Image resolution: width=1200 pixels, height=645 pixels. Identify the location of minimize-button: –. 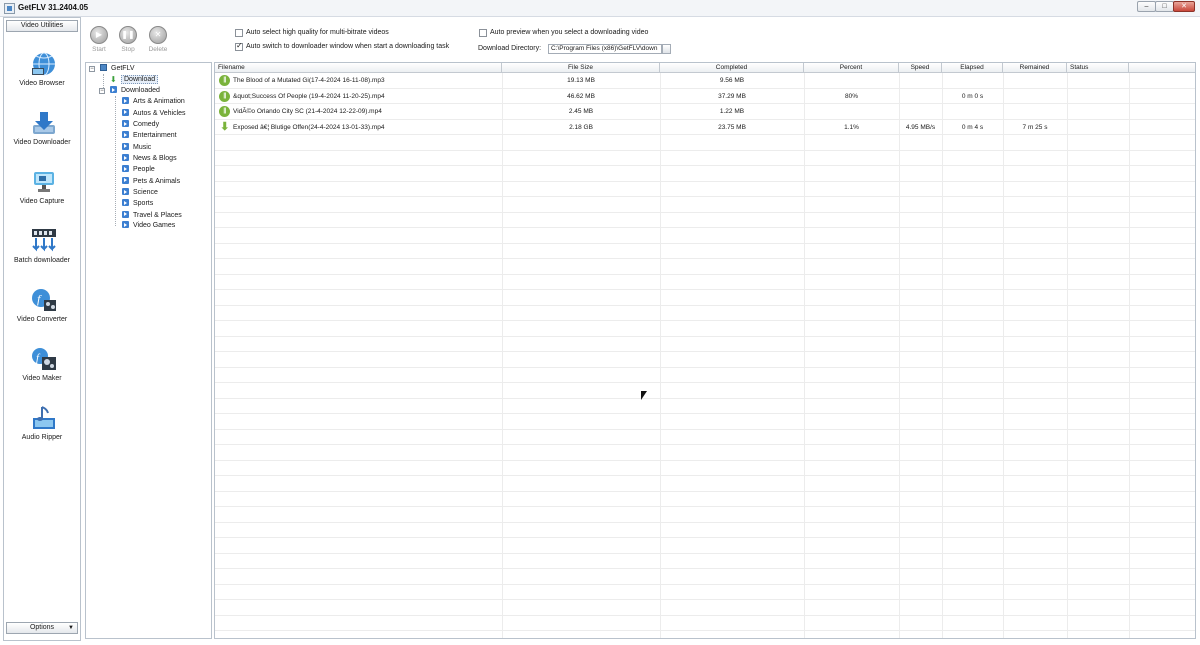
(1146, 6).